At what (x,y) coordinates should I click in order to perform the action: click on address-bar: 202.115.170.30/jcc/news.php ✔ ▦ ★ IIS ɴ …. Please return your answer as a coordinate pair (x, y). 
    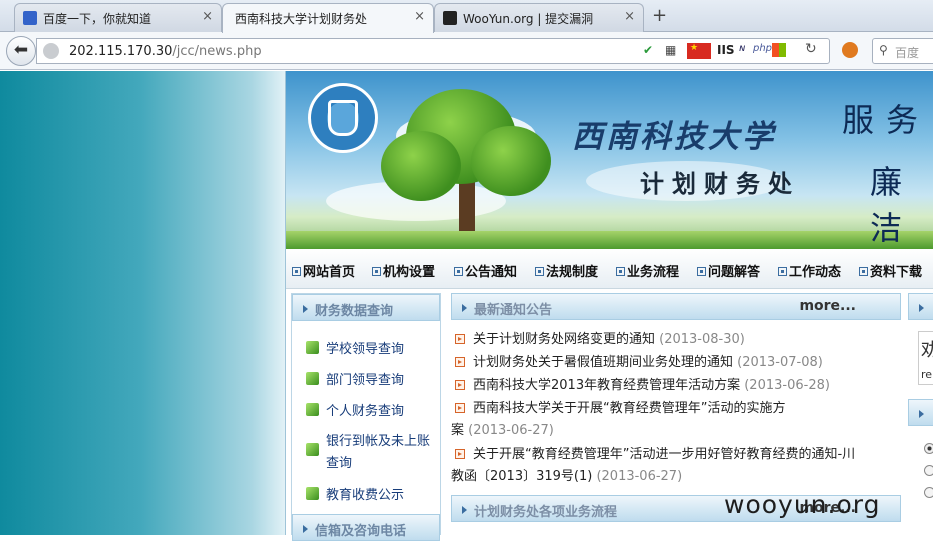
    Looking at the image, I should click on (433, 51).